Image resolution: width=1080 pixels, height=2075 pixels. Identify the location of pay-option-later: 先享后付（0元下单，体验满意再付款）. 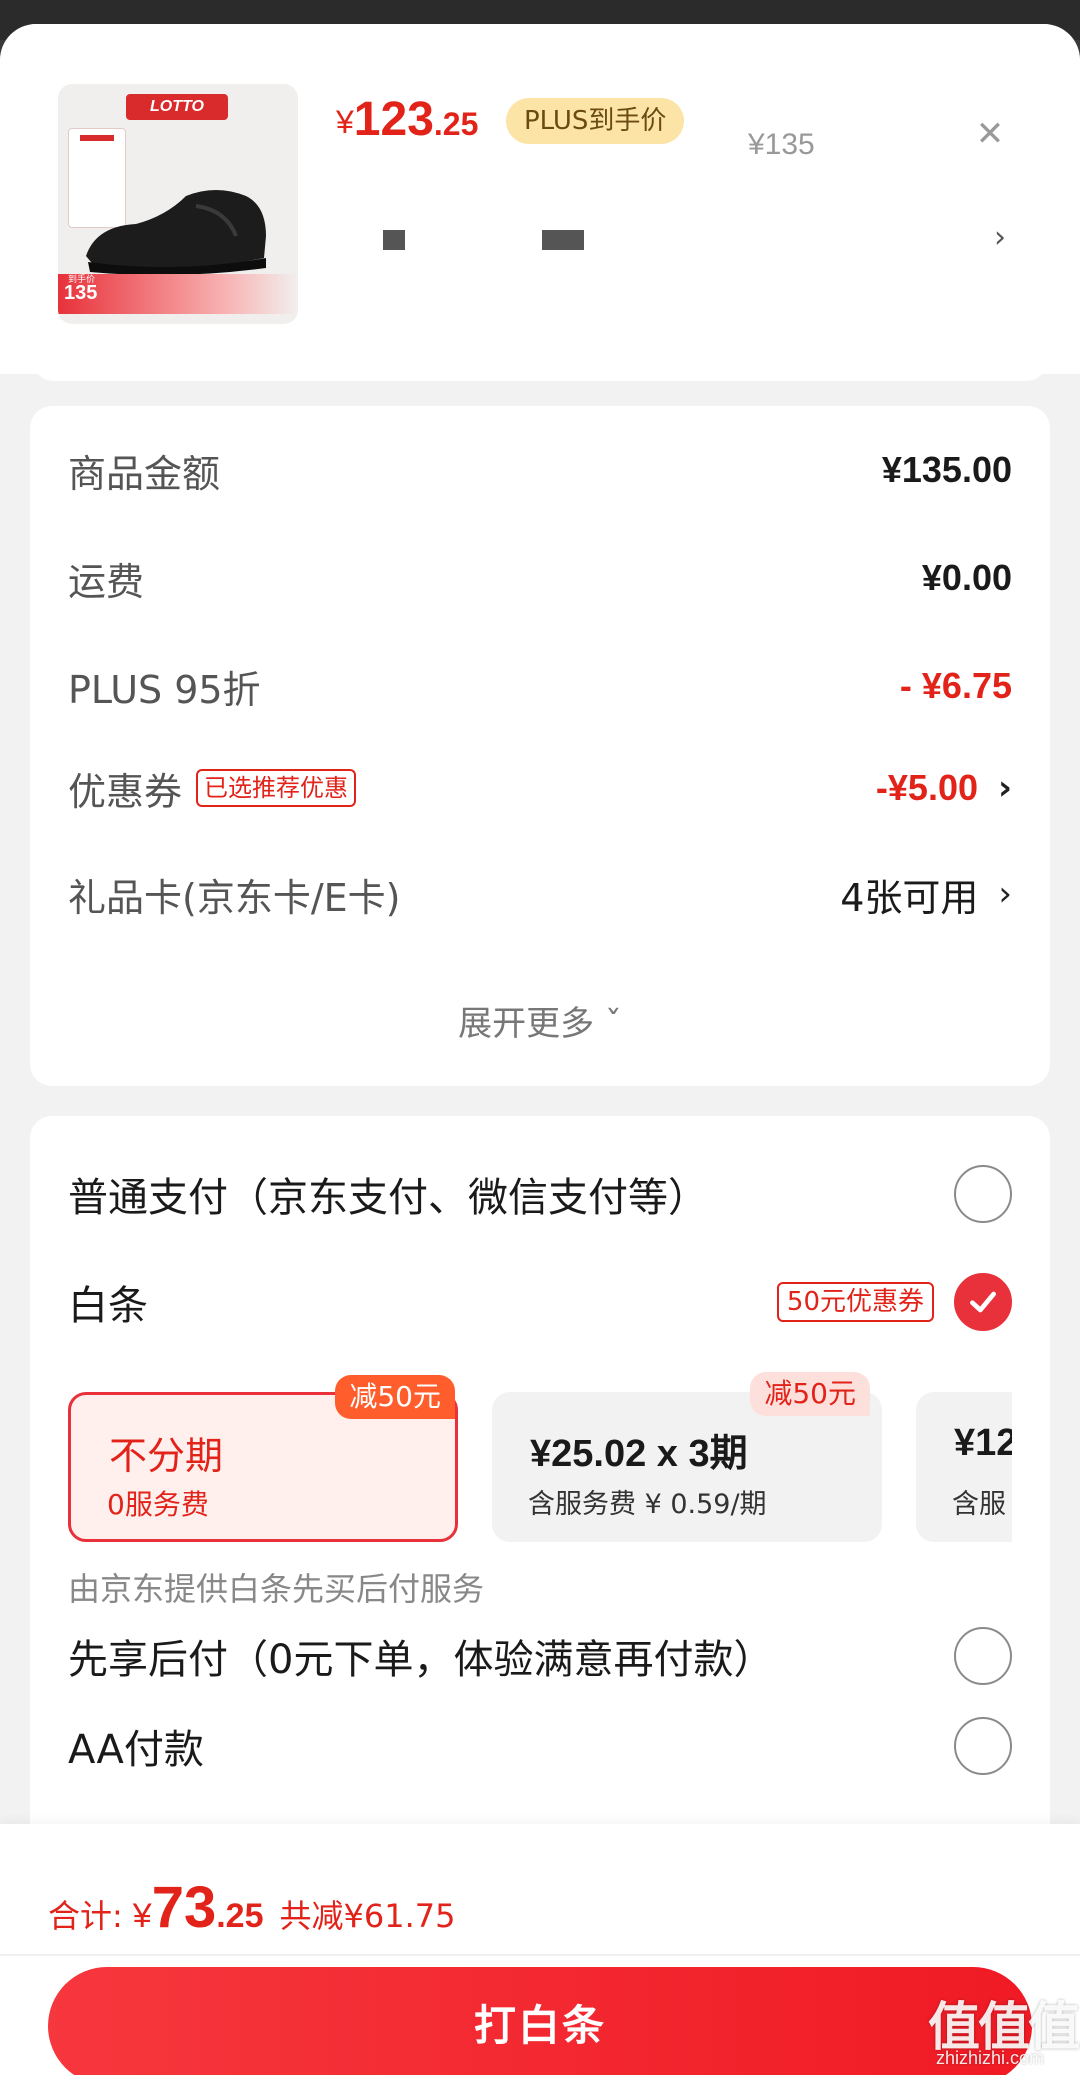
(540, 1656).